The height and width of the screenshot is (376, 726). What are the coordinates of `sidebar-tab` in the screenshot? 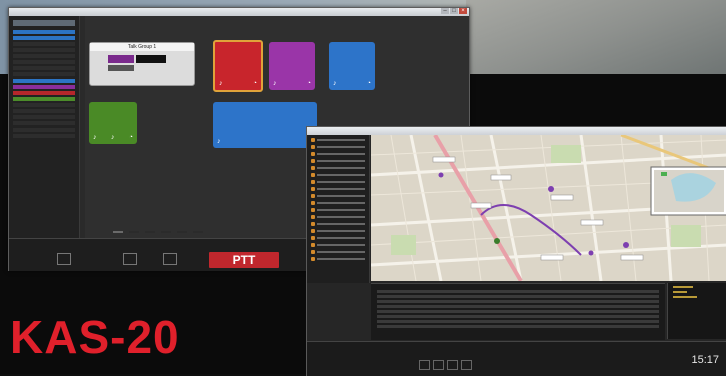 It's located at (44, 23).